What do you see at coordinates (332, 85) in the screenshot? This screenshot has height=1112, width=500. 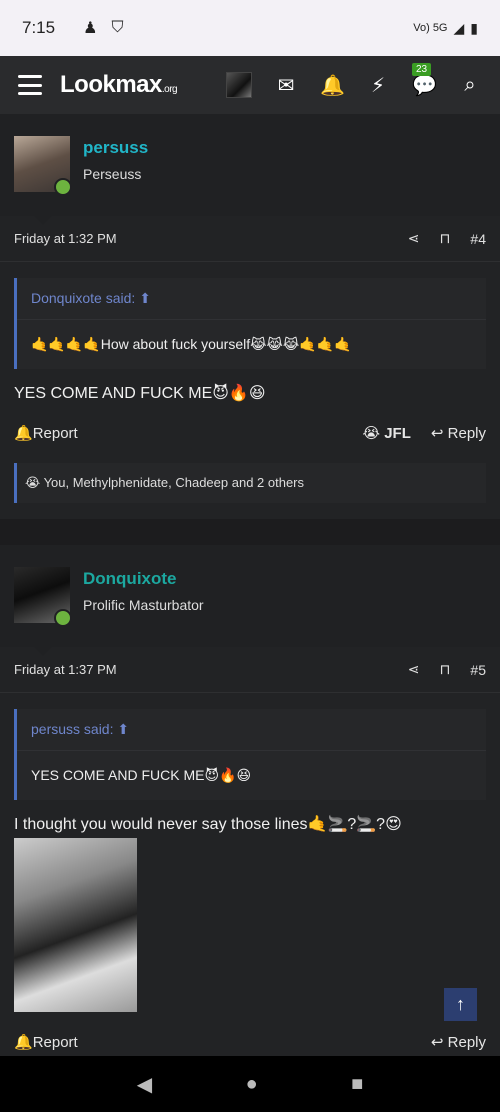 I see `bell-icon: 🔔` at bounding box center [332, 85].